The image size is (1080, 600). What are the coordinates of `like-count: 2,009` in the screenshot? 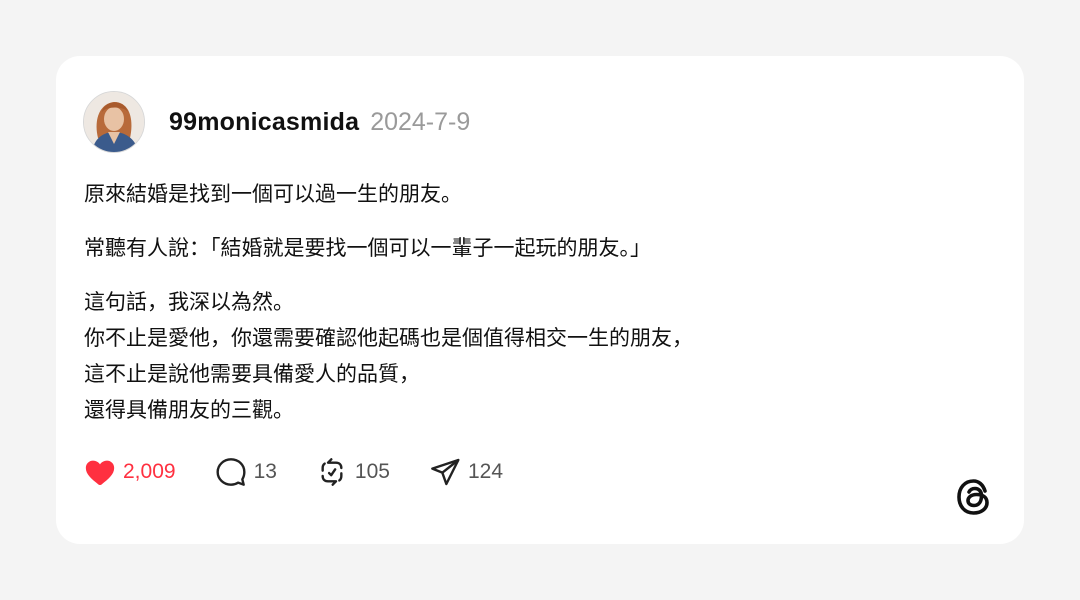 It's located at (149, 471).